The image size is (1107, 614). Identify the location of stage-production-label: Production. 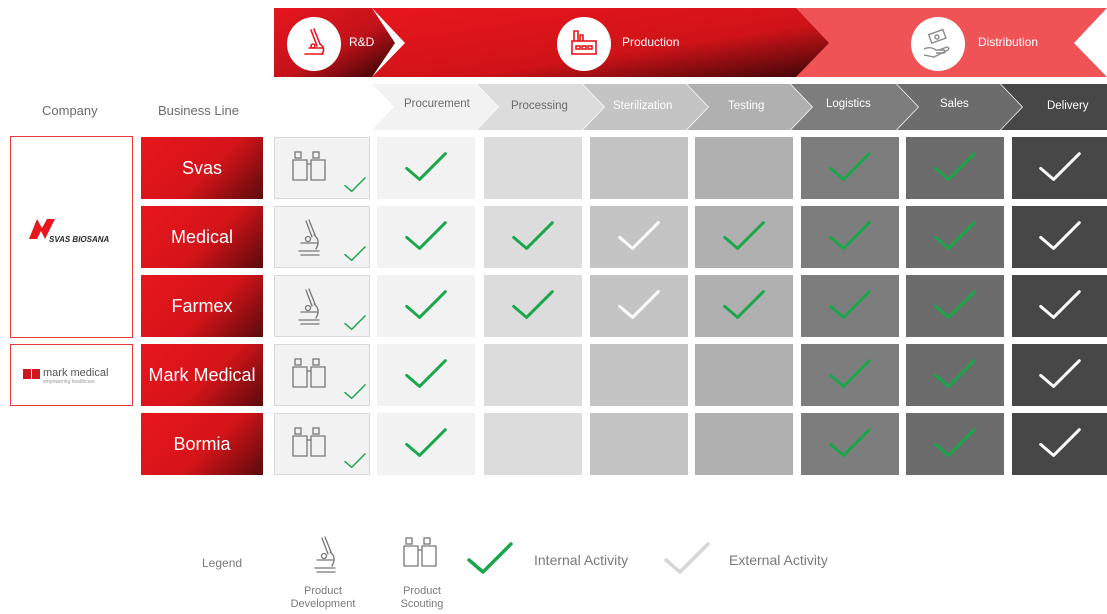
(651, 42).